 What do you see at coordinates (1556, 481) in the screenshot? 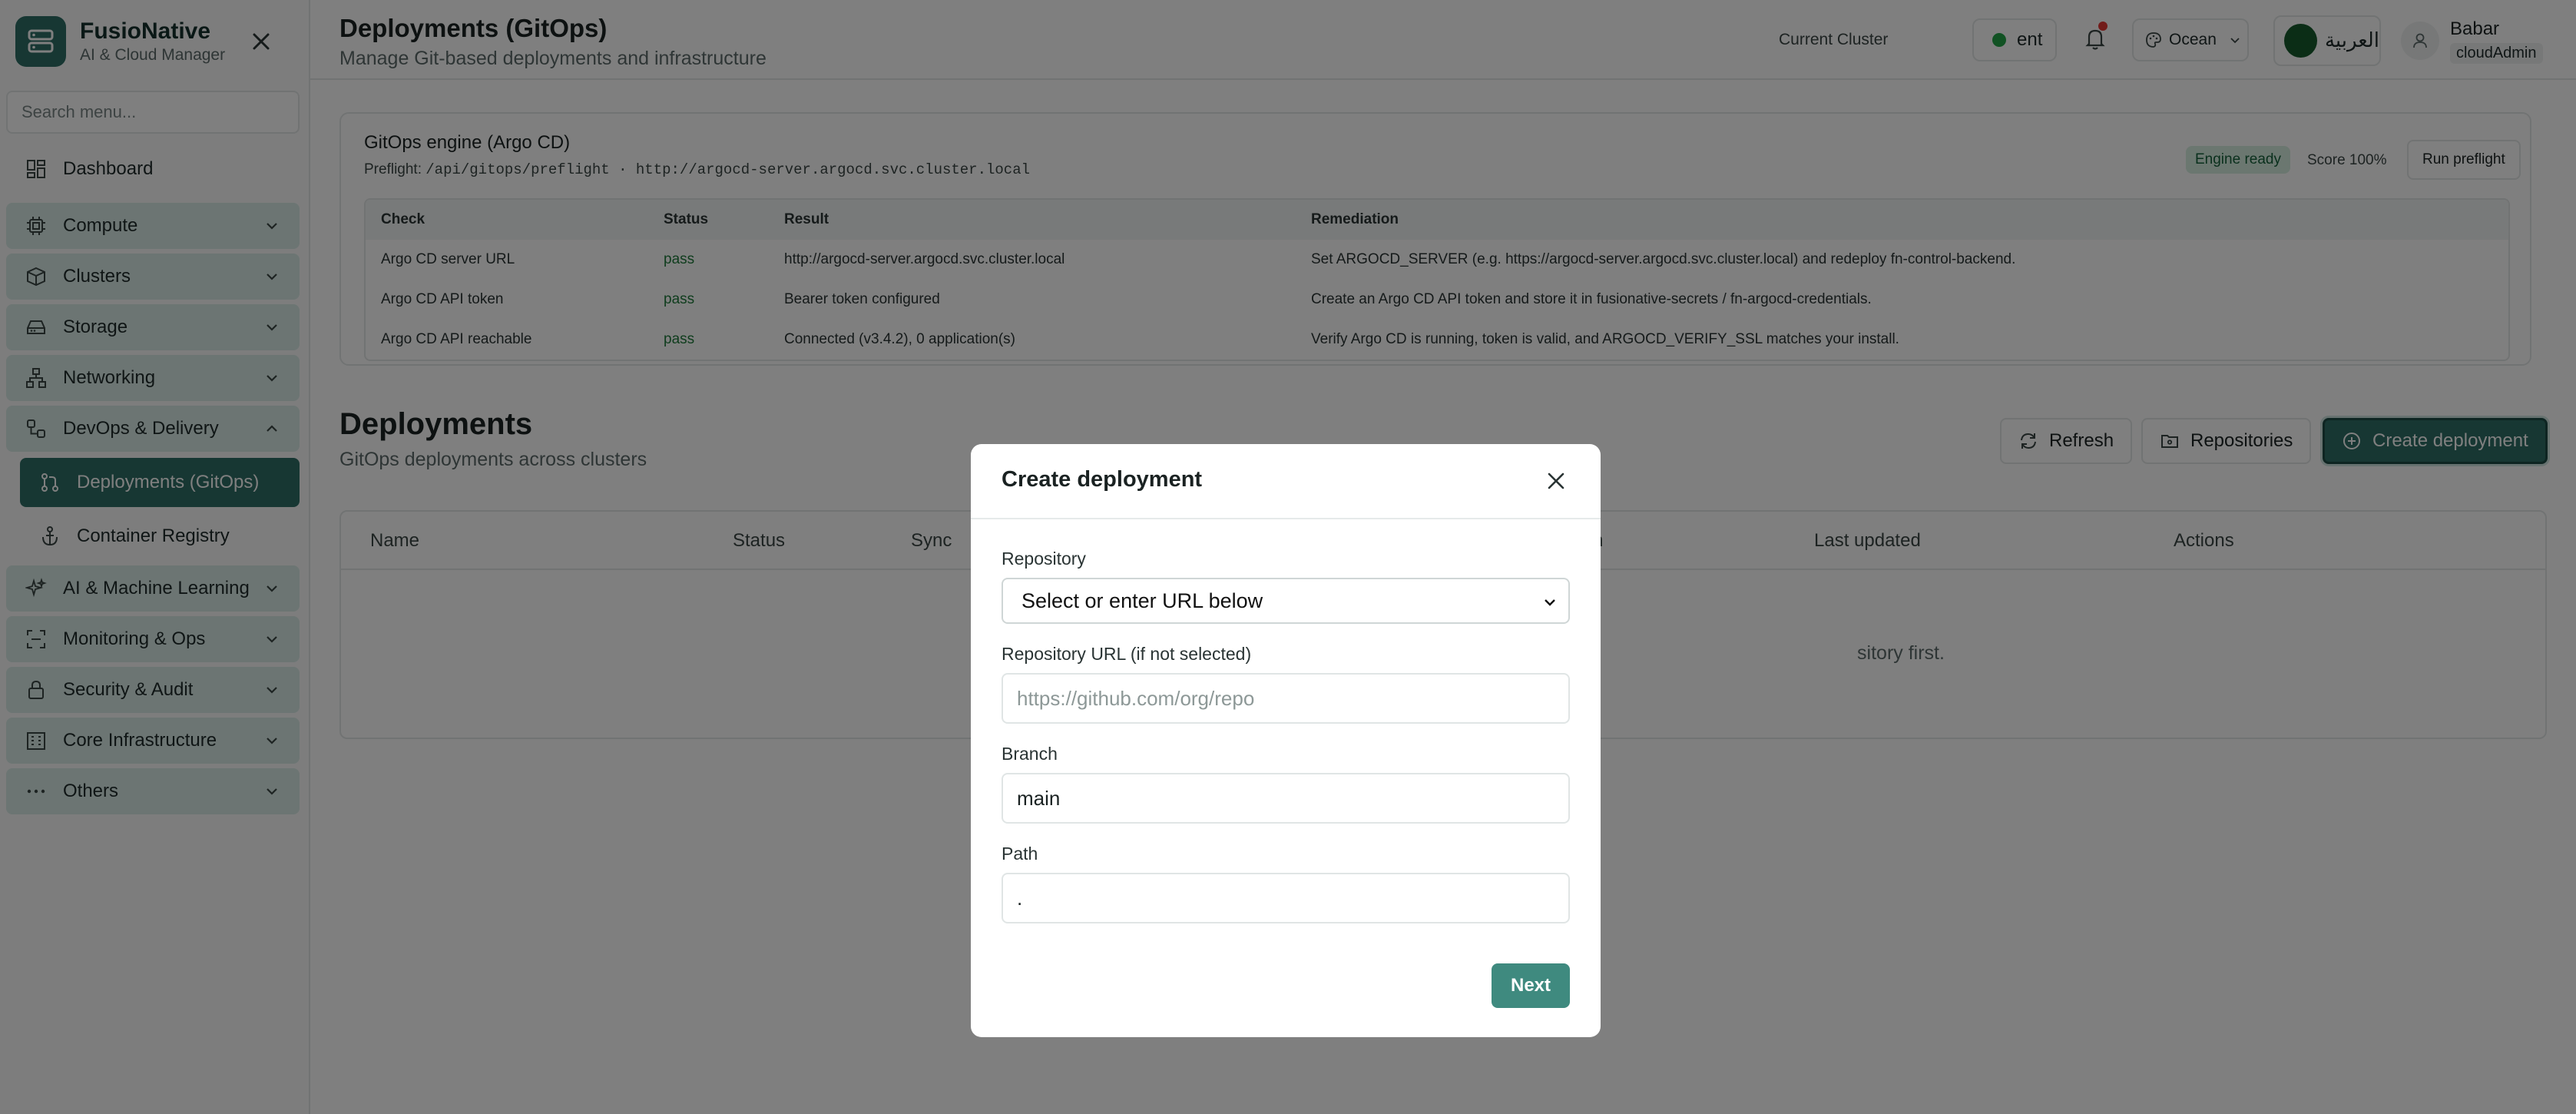
I see `close-icon` at bounding box center [1556, 481].